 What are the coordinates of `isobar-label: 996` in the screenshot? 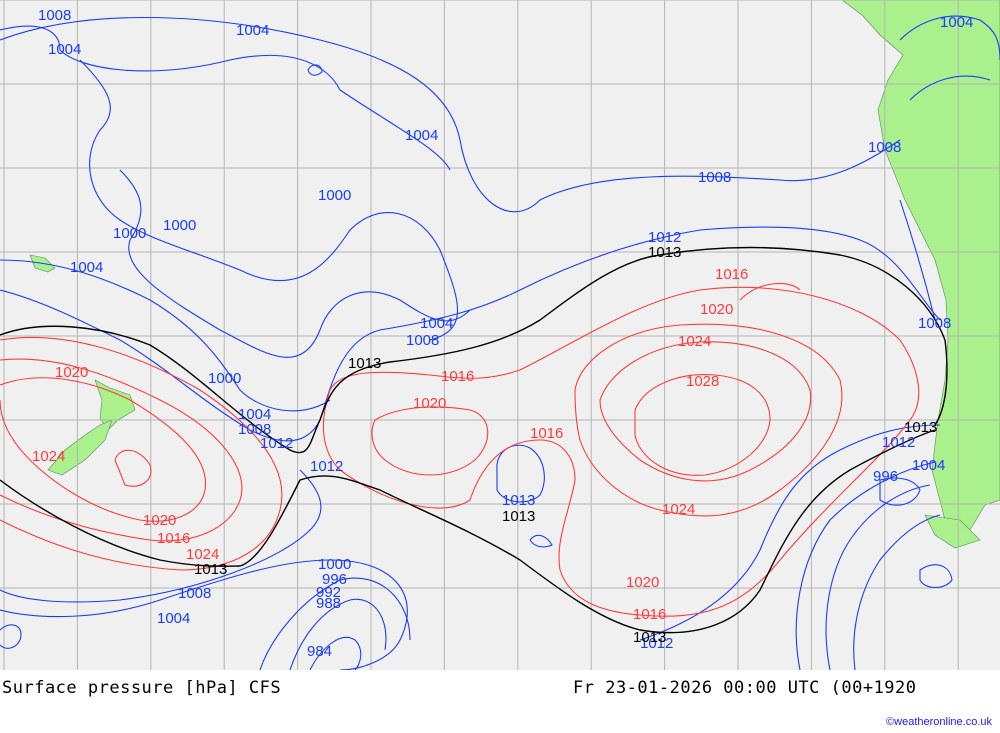 It's located at (885, 476).